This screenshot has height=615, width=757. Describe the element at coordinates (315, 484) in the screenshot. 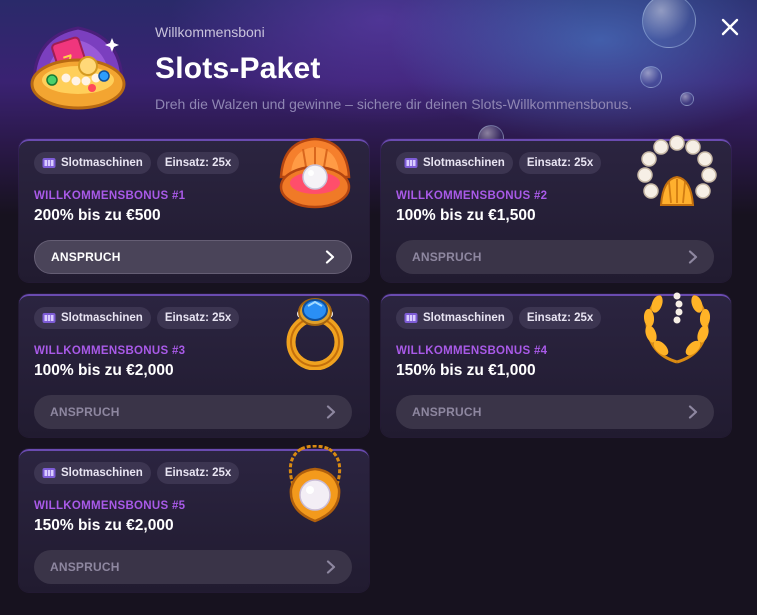

I see `pearl-pendant-icon` at that location.